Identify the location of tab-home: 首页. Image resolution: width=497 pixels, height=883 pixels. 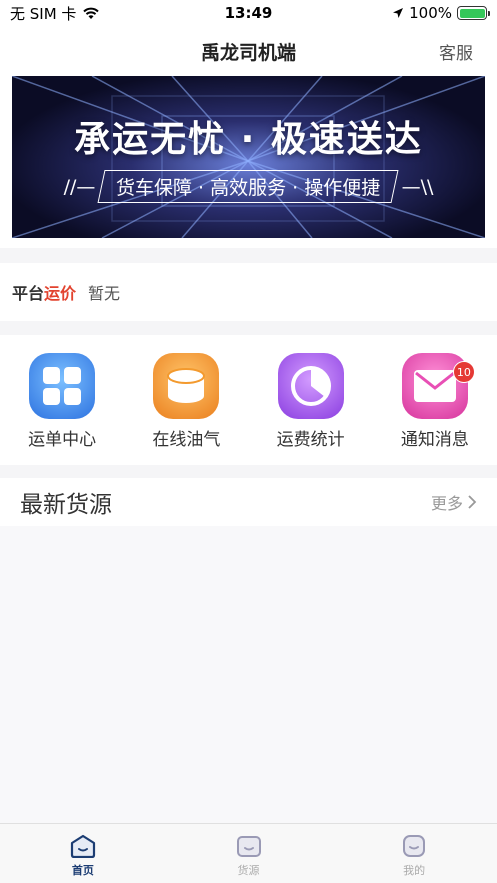
(83, 853).